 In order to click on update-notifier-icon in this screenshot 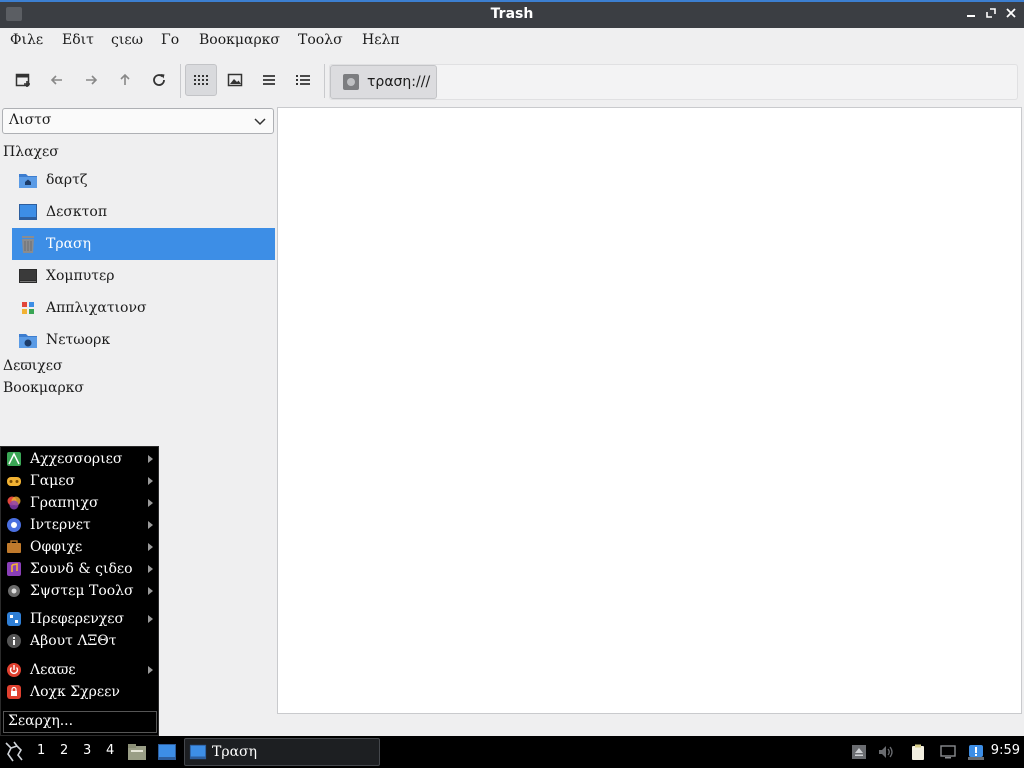, I will do `click(976, 752)`.